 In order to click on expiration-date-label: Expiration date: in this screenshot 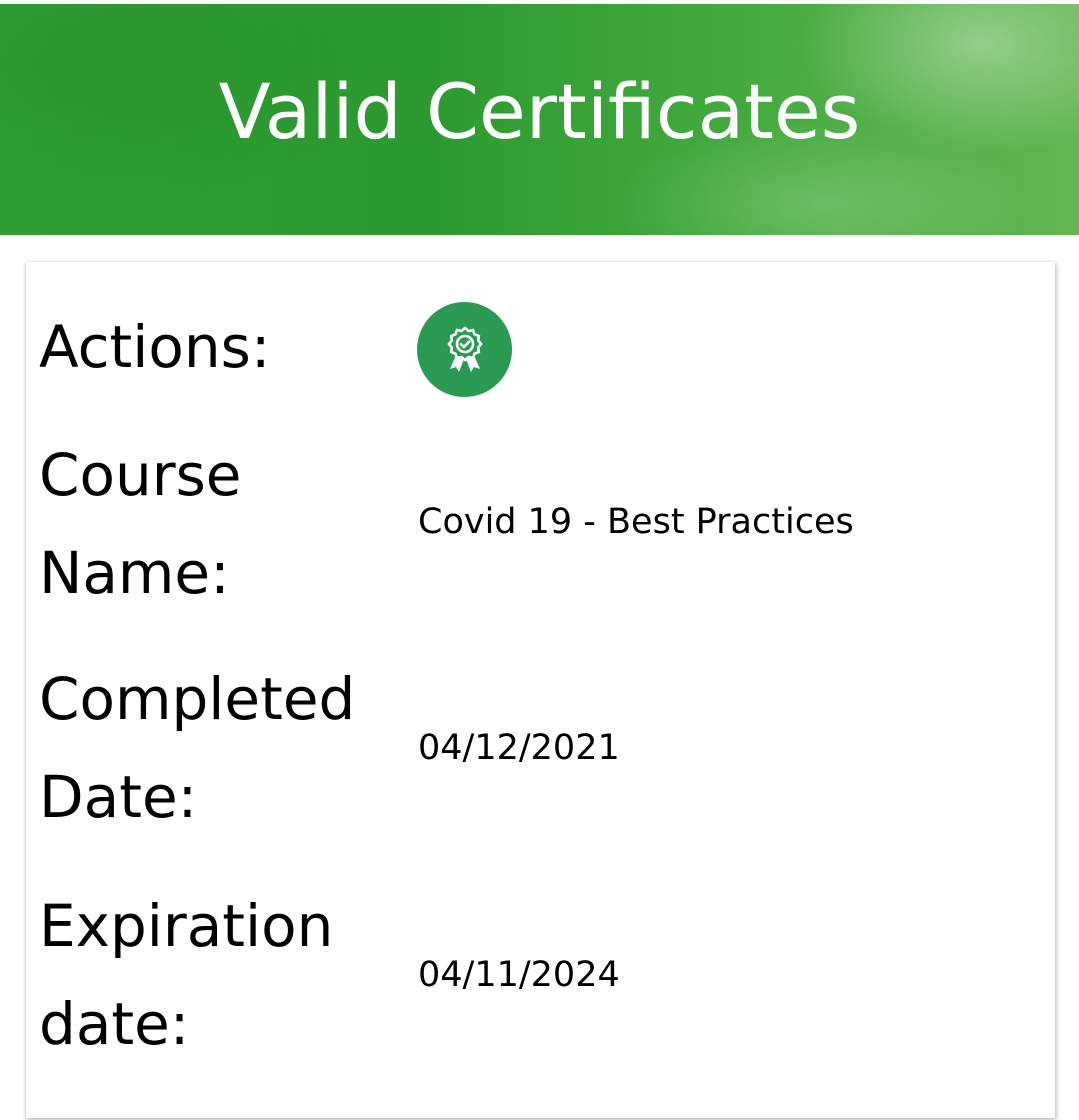, I will do `click(186, 975)`.